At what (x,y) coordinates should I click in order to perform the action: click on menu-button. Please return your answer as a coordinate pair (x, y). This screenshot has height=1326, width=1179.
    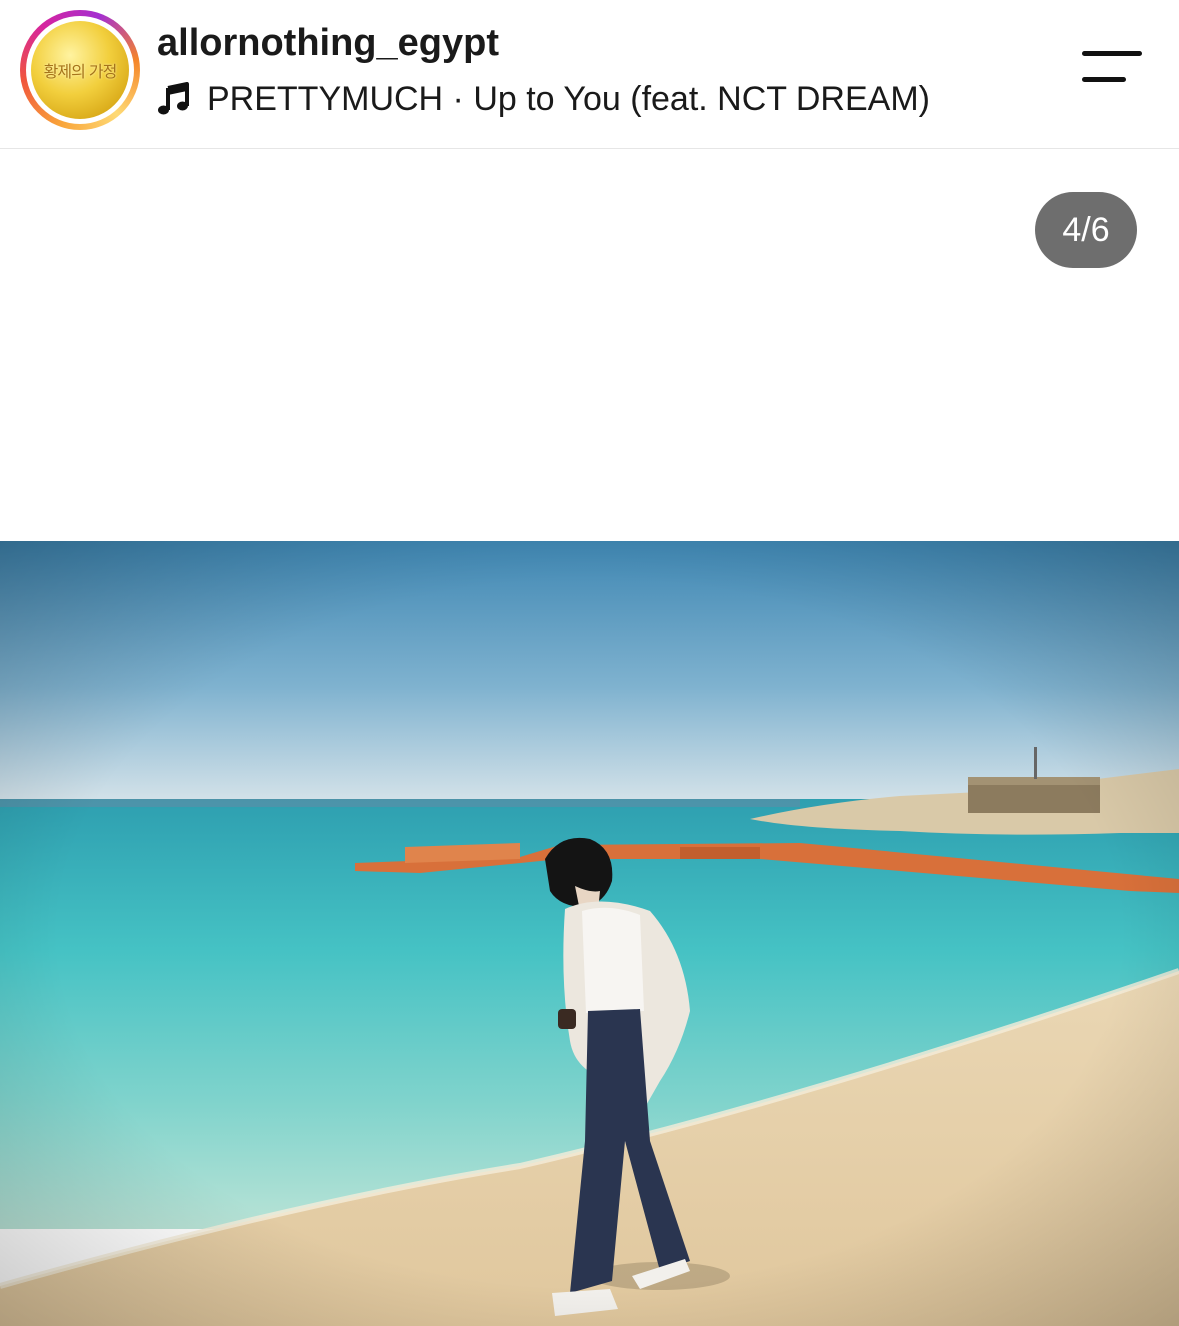
    Looking at the image, I should click on (1112, 68).